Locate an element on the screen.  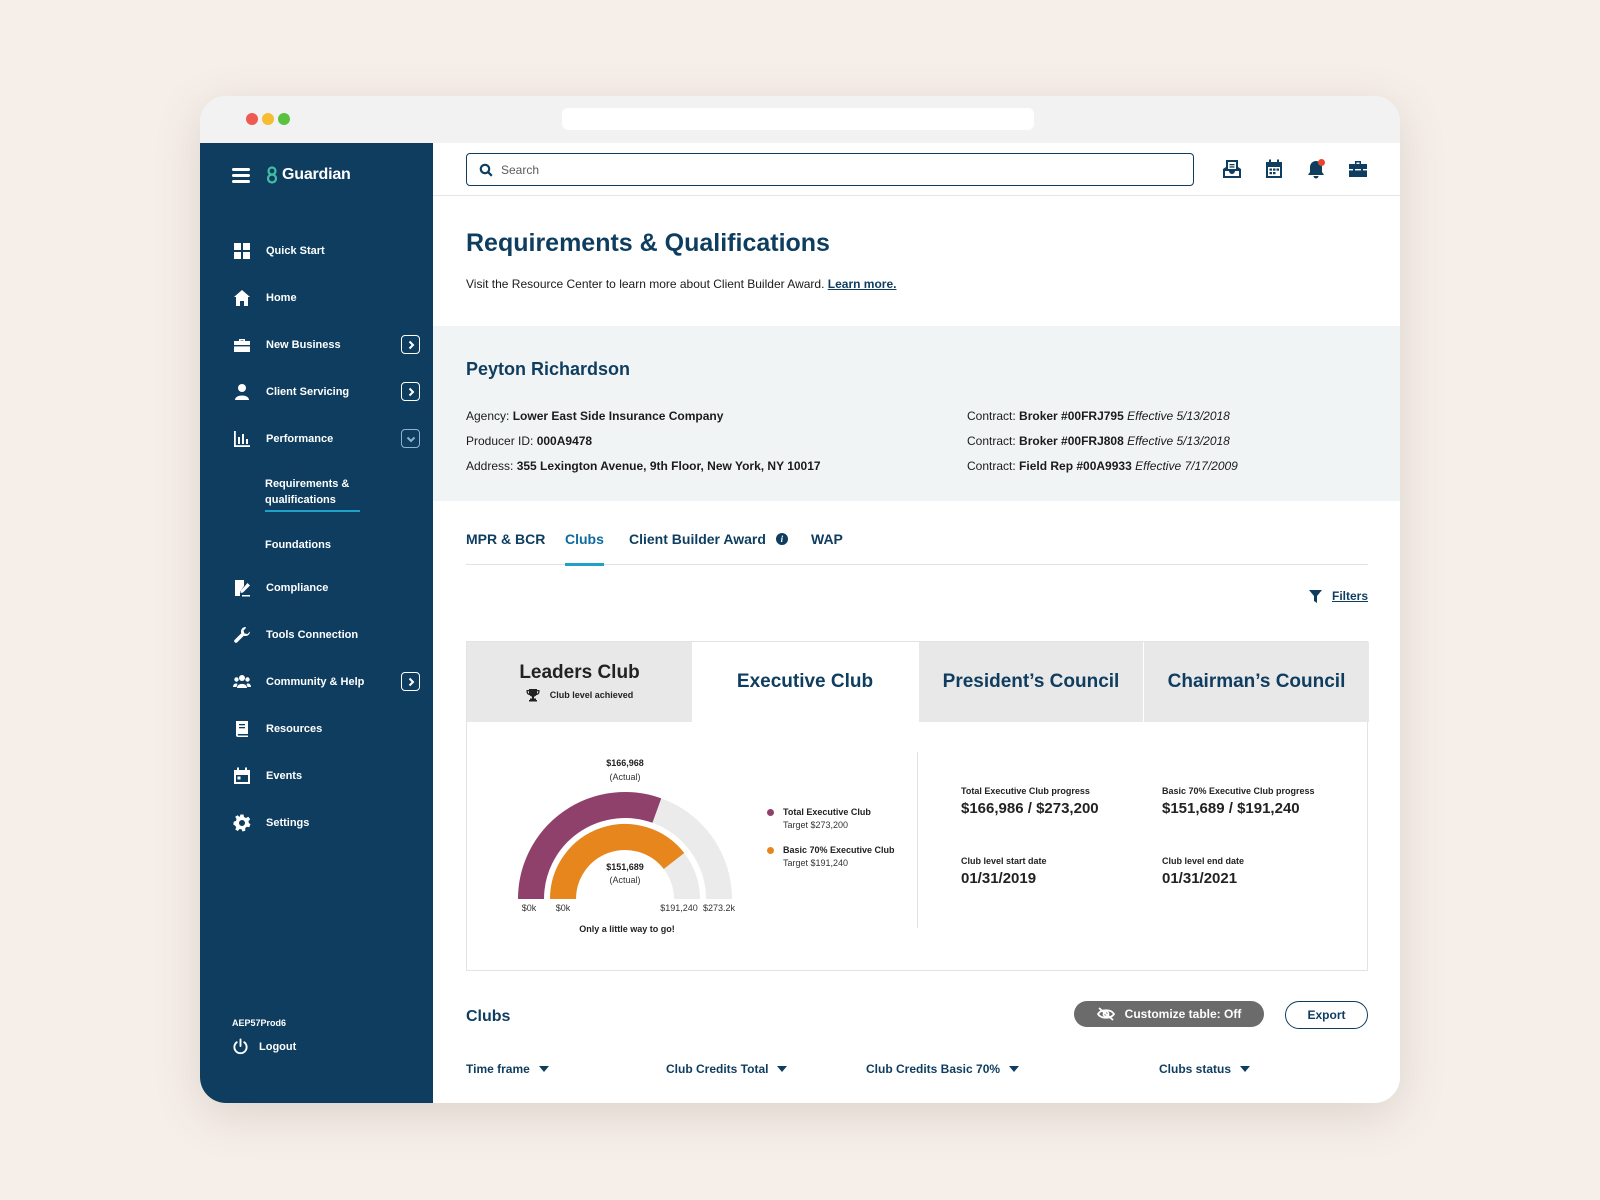
browser-chrome is located at coordinates (800, 119).